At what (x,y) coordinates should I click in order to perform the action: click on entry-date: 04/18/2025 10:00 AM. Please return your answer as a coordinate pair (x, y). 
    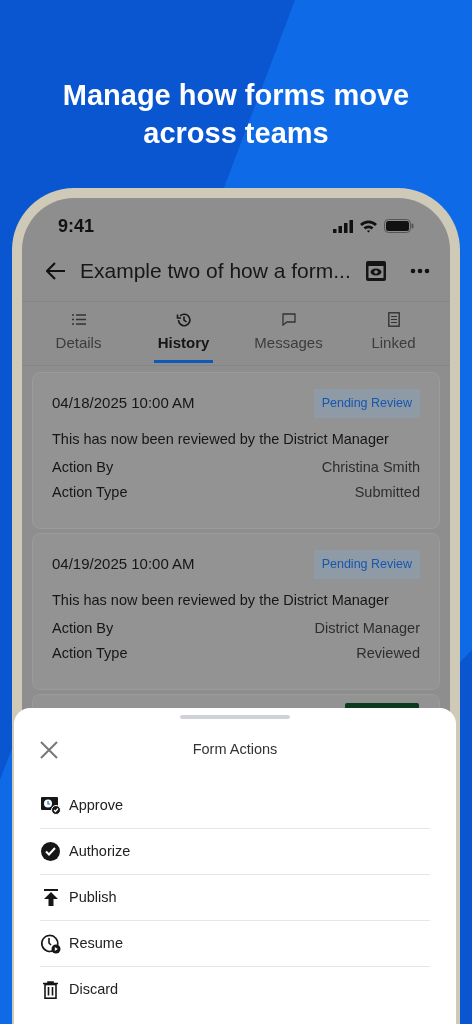
    Looking at the image, I should click on (123, 403).